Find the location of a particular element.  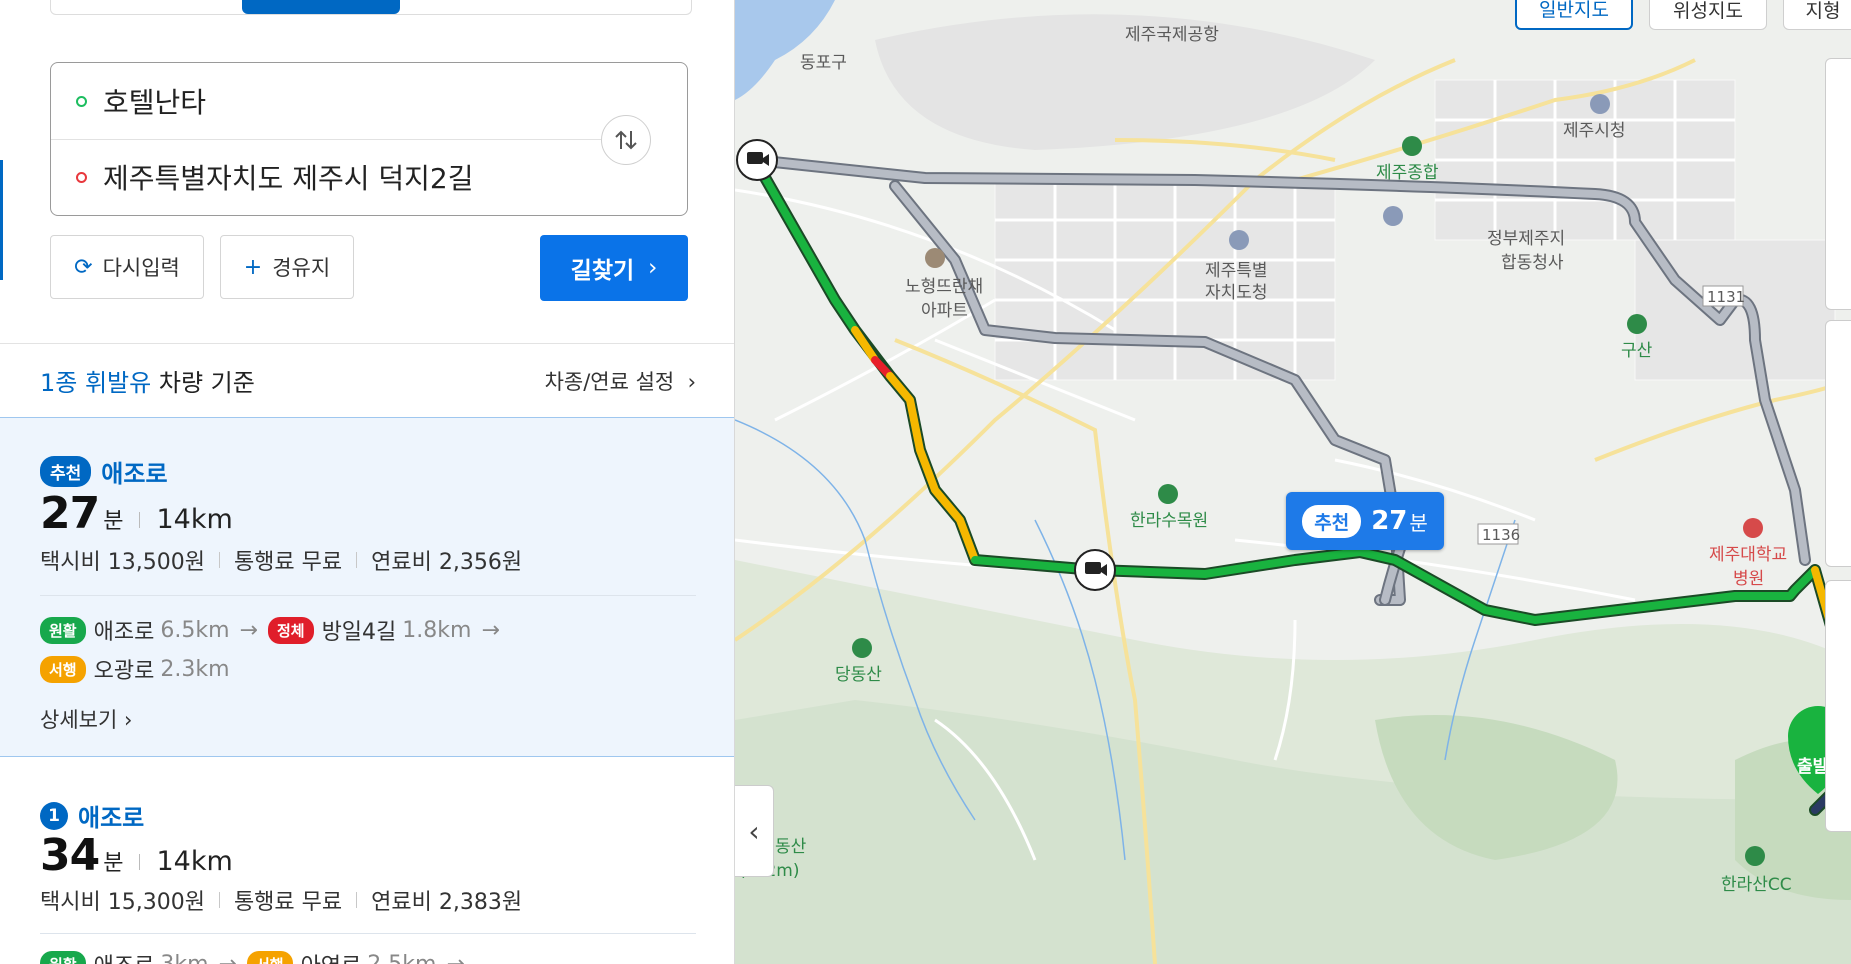

maptype-satellite: 위성지도 is located at coordinates (1708, 15).